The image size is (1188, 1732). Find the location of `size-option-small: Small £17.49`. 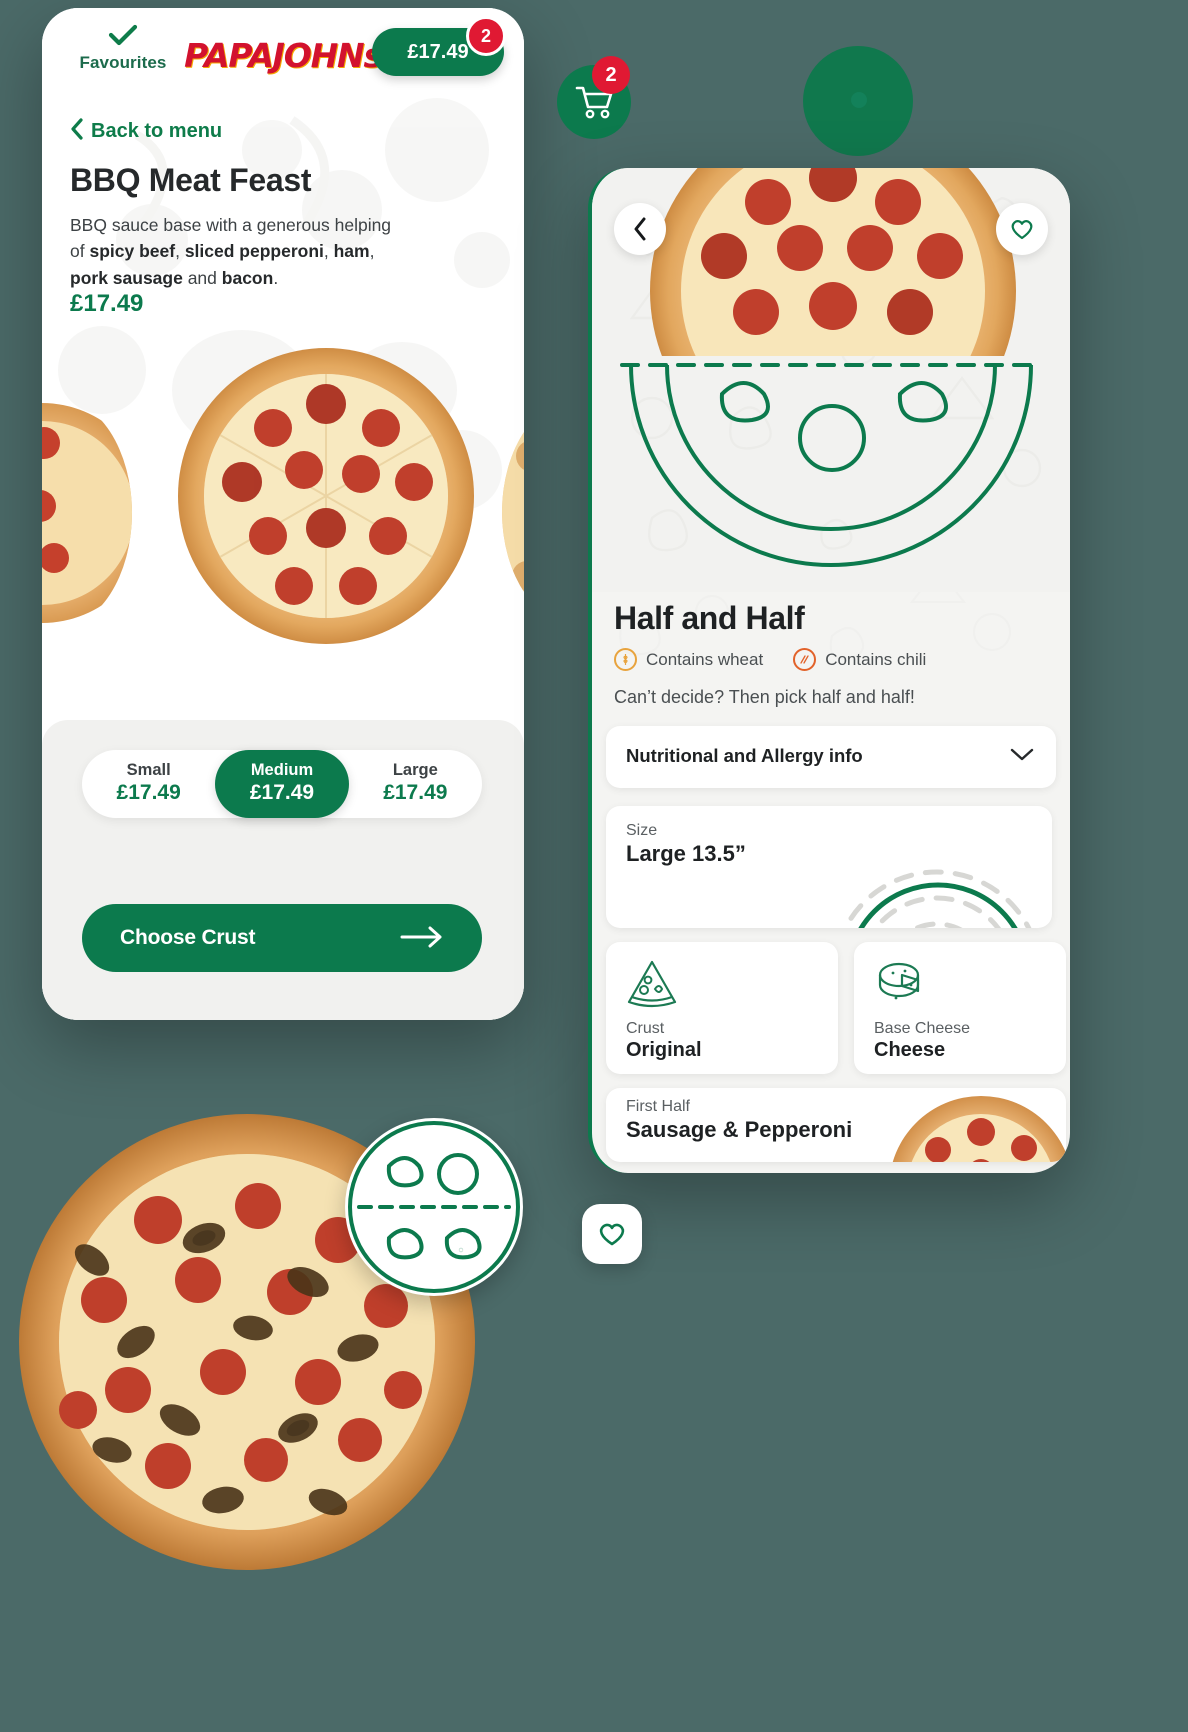

size-option-small: Small £17.49 is located at coordinates (148, 784).